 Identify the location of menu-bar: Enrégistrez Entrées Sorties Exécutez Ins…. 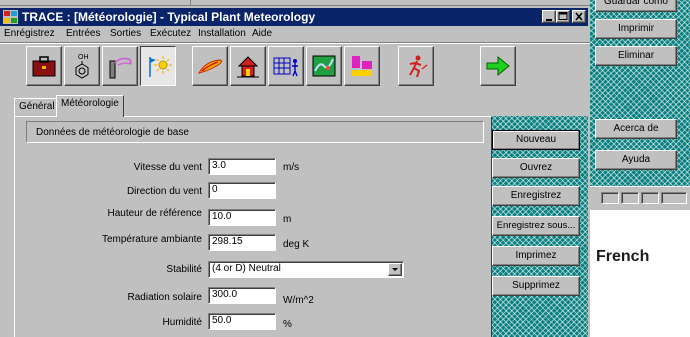
(295, 34).